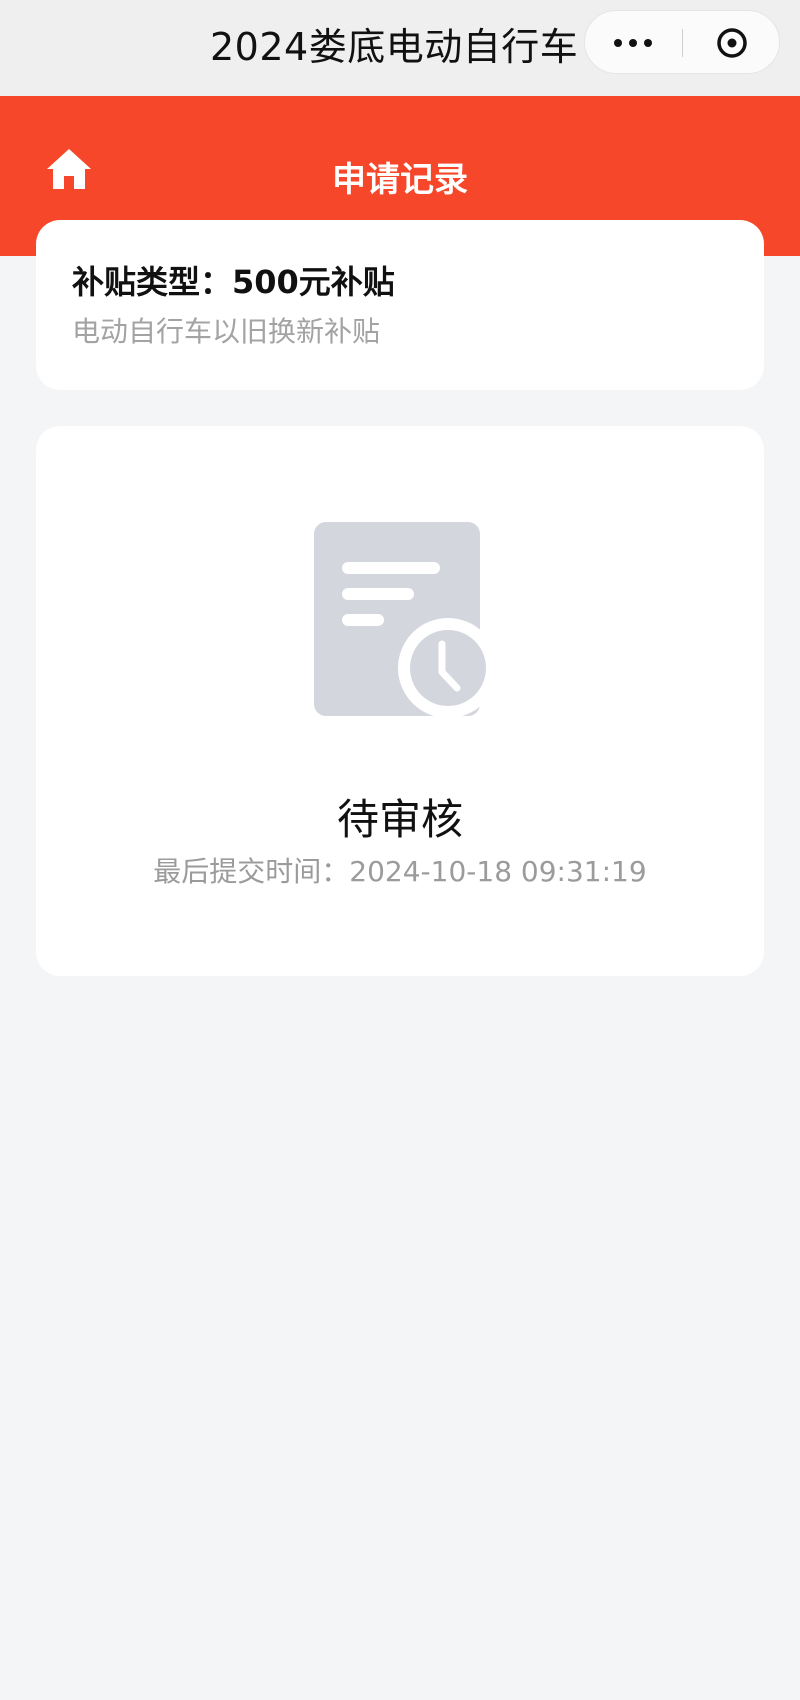 This screenshot has height=1700, width=800. What do you see at coordinates (406, 620) in the screenshot?
I see `document-clock-icon` at bounding box center [406, 620].